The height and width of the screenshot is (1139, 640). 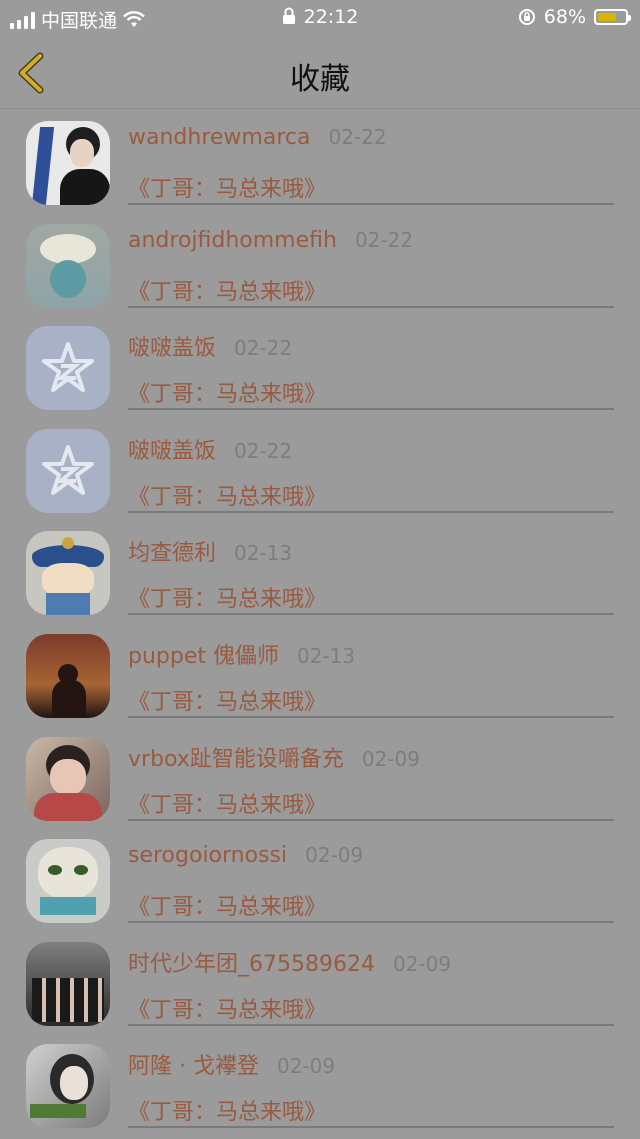 I want to click on name-line: 阿隆 · 戈襻登 02-09, so click(x=231, y=1064).